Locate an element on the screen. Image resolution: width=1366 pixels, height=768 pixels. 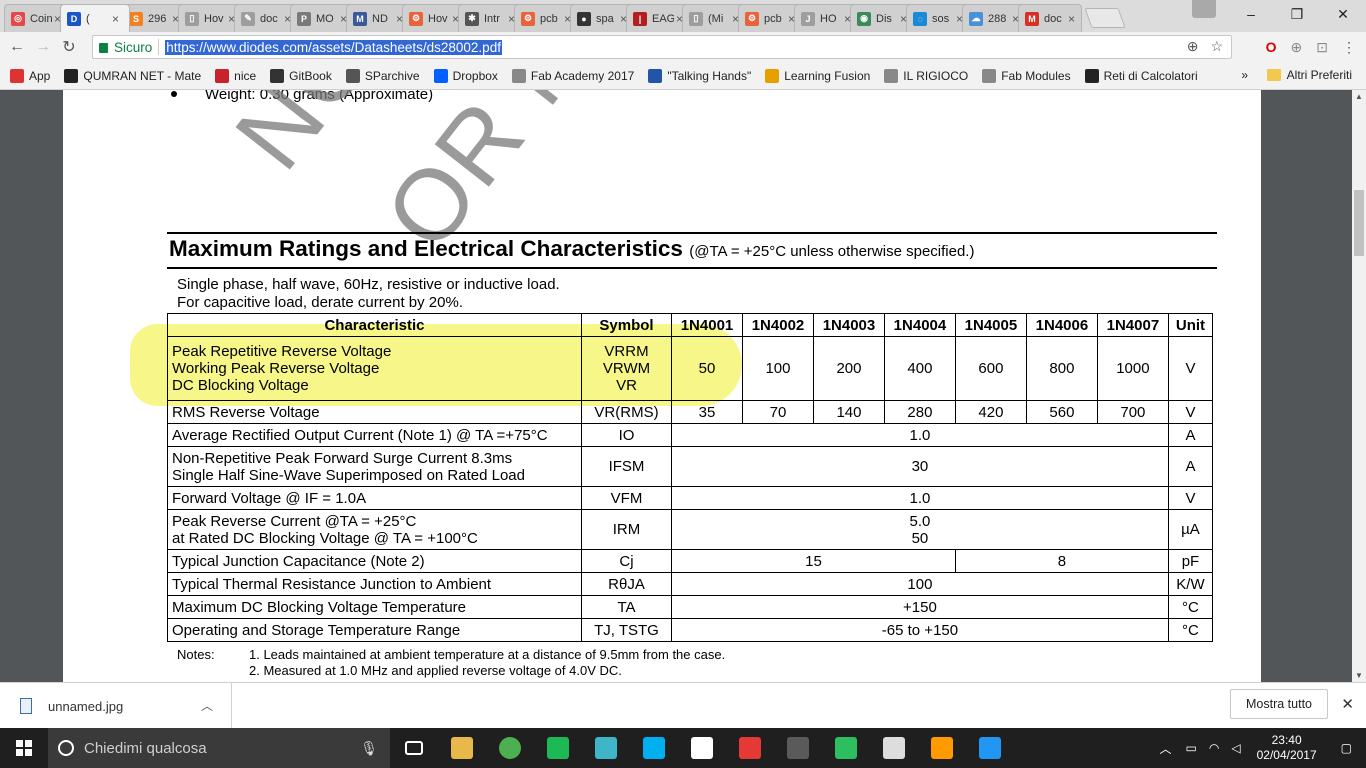
taskbar-slack-button is located at coordinates (702, 748).